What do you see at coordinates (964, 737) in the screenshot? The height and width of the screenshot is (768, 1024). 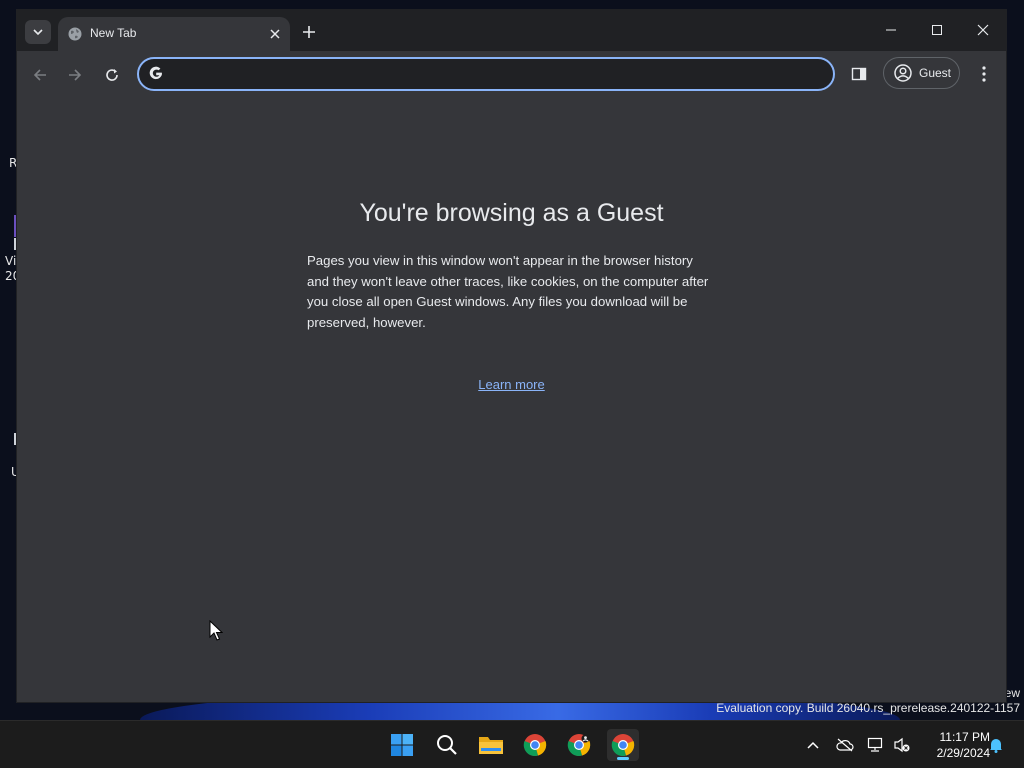 I see `clock-time: 11:17 PM` at bounding box center [964, 737].